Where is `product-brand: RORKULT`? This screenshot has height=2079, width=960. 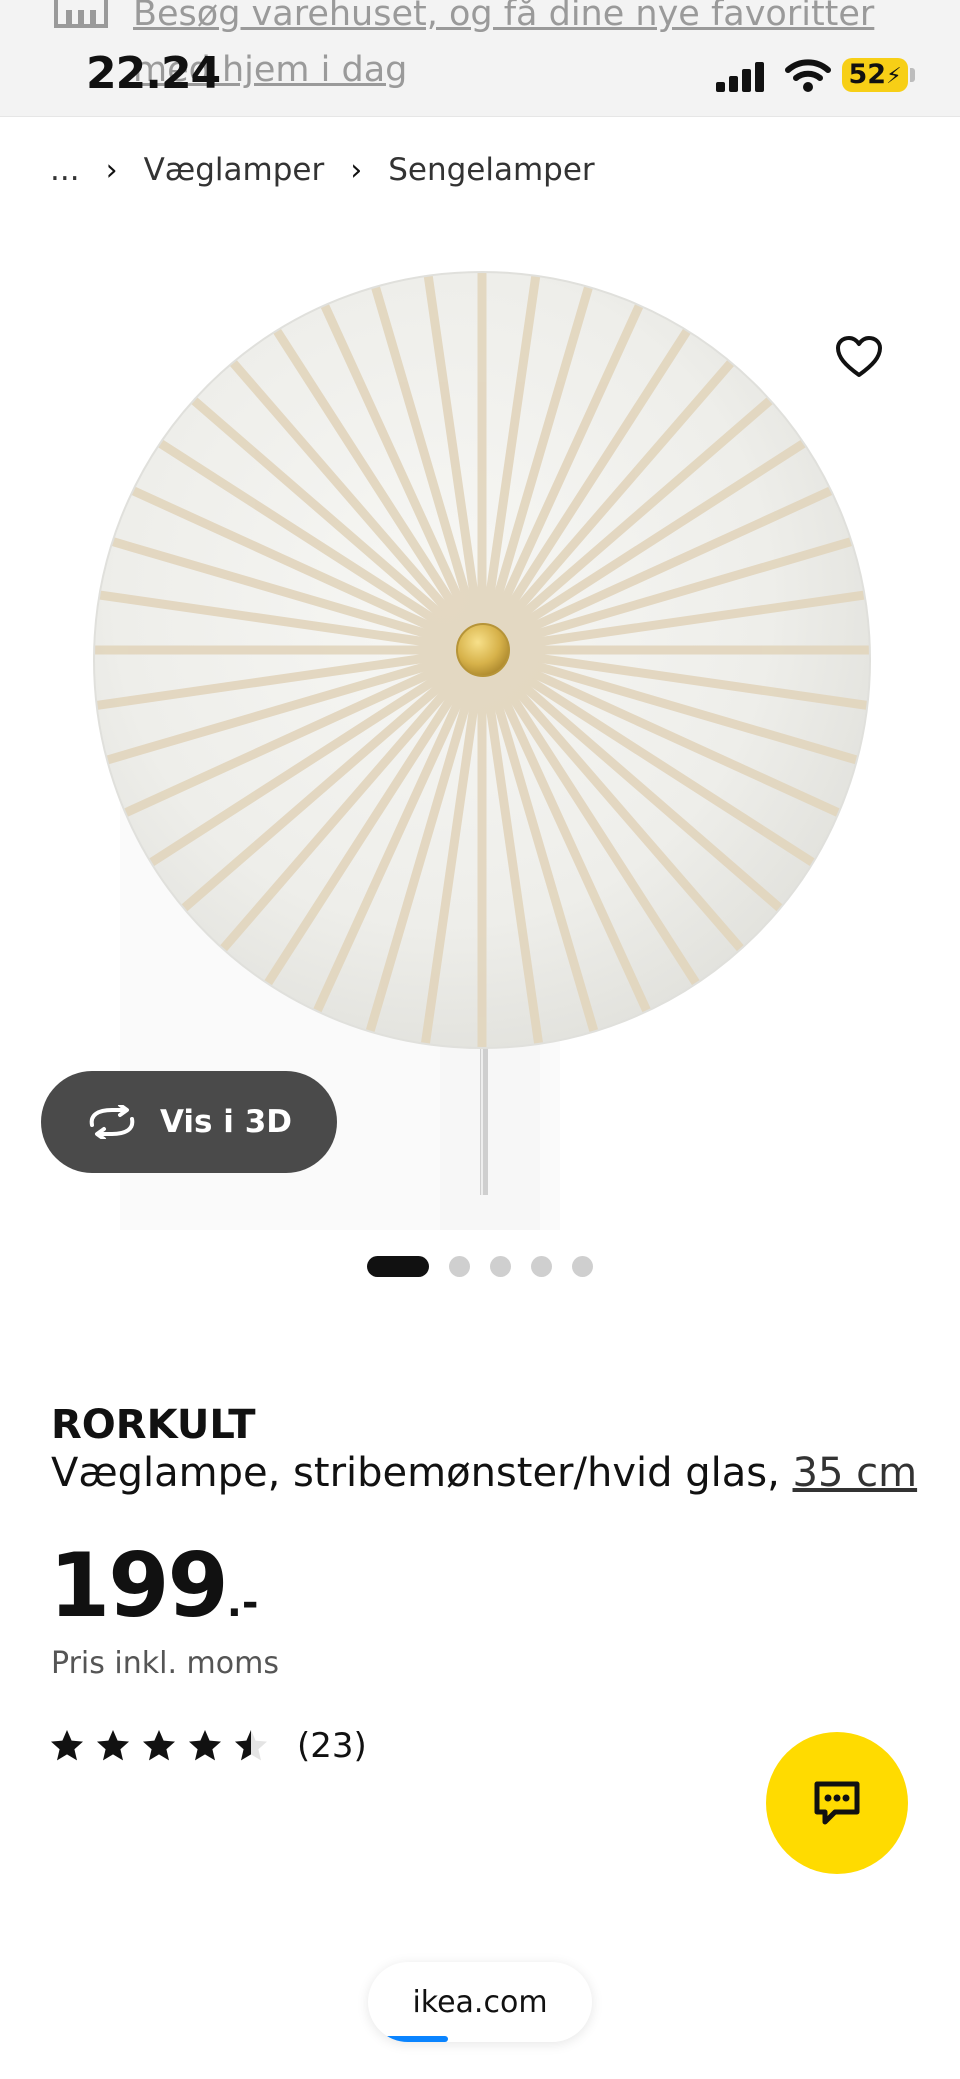 product-brand: RORKULT is located at coordinates (153, 1425).